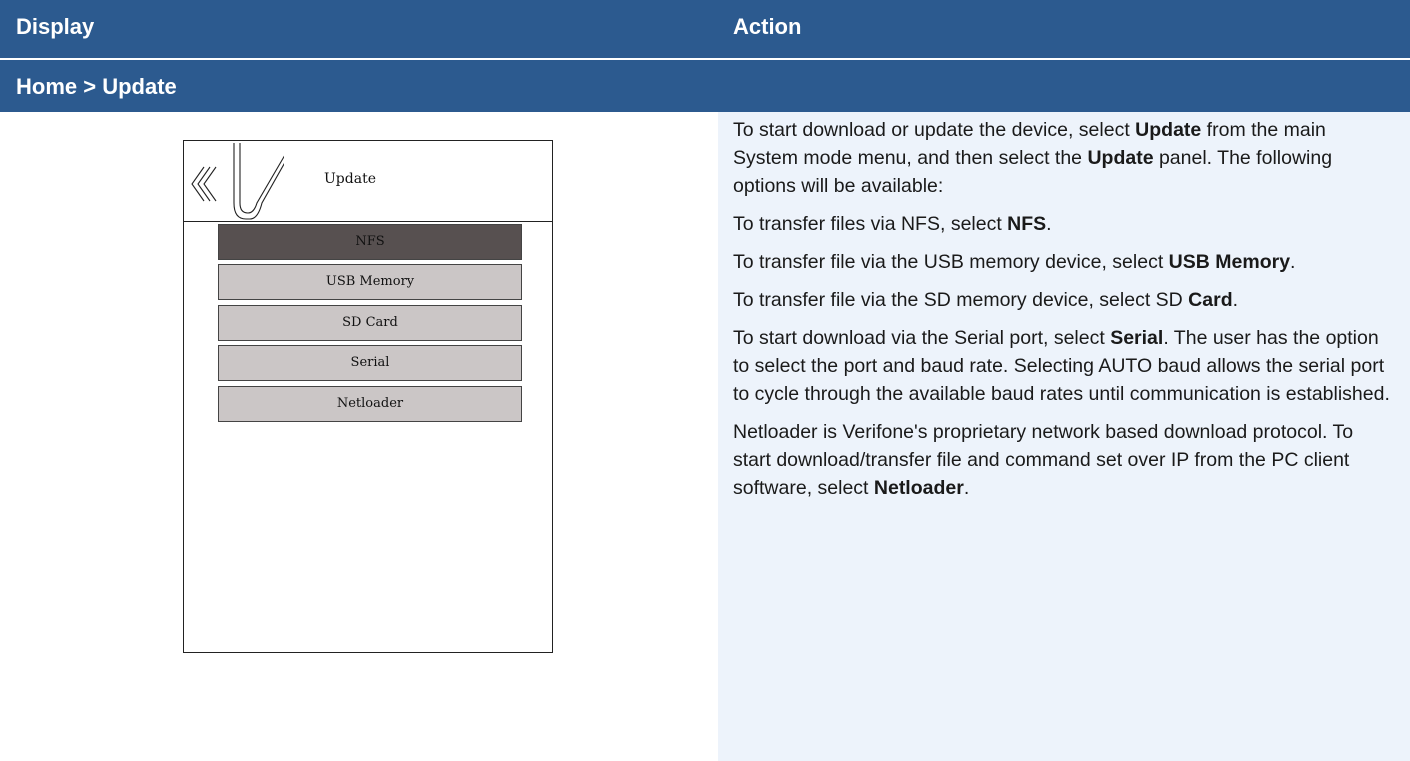  I want to click on menu-item-netloader: Netloader, so click(370, 404).